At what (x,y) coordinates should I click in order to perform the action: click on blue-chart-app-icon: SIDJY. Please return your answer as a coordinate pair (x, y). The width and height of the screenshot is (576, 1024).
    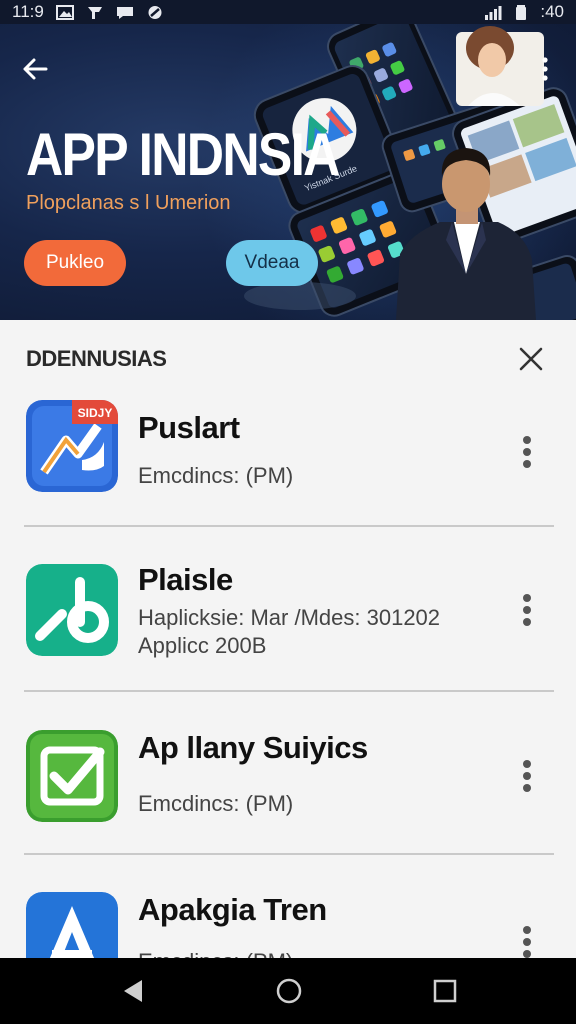
    Looking at the image, I should click on (72, 446).